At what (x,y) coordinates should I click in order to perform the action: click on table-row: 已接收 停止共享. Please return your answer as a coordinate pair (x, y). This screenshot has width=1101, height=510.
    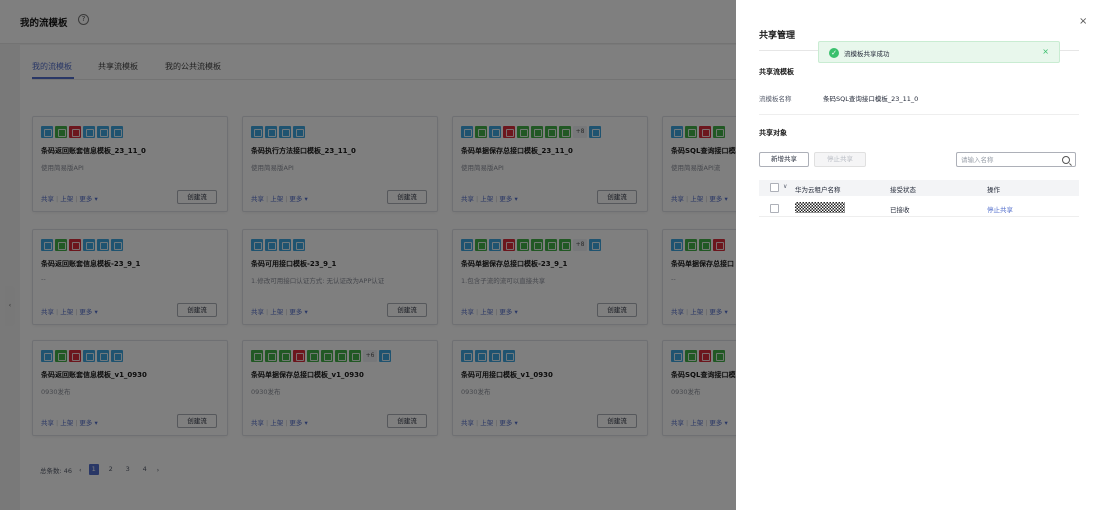
    Looking at the image, I should click on (919, 208).